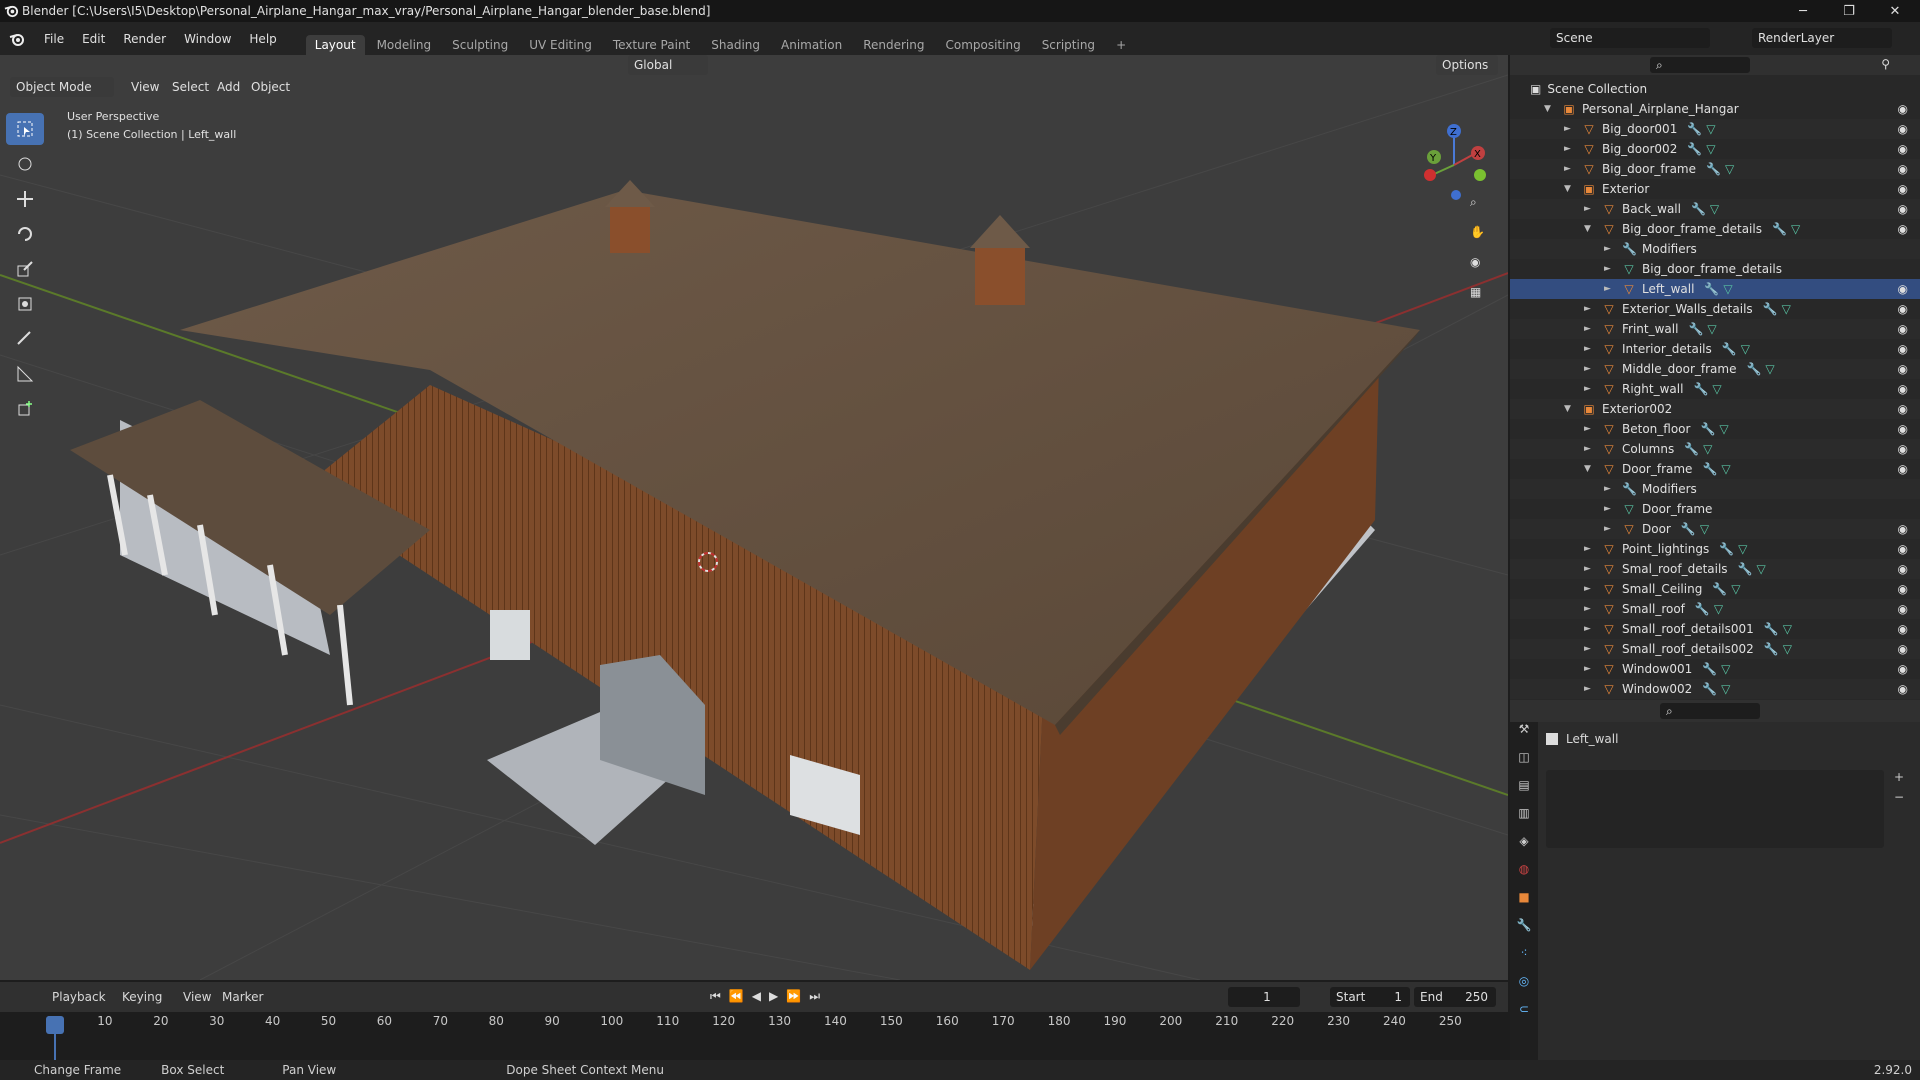  Describe the element at coordinates (1467, 65) in the screenshot. I see `options-button: Options` at that location.